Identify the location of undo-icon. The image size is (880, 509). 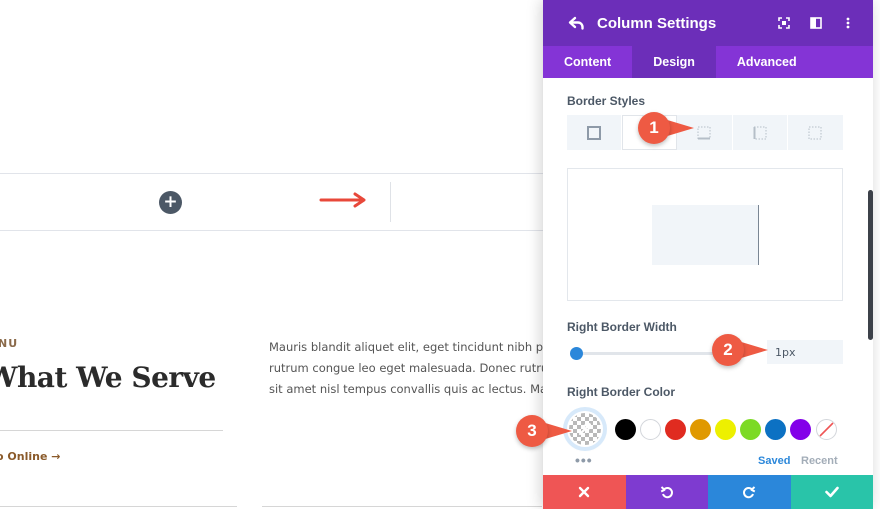
(666, 492).